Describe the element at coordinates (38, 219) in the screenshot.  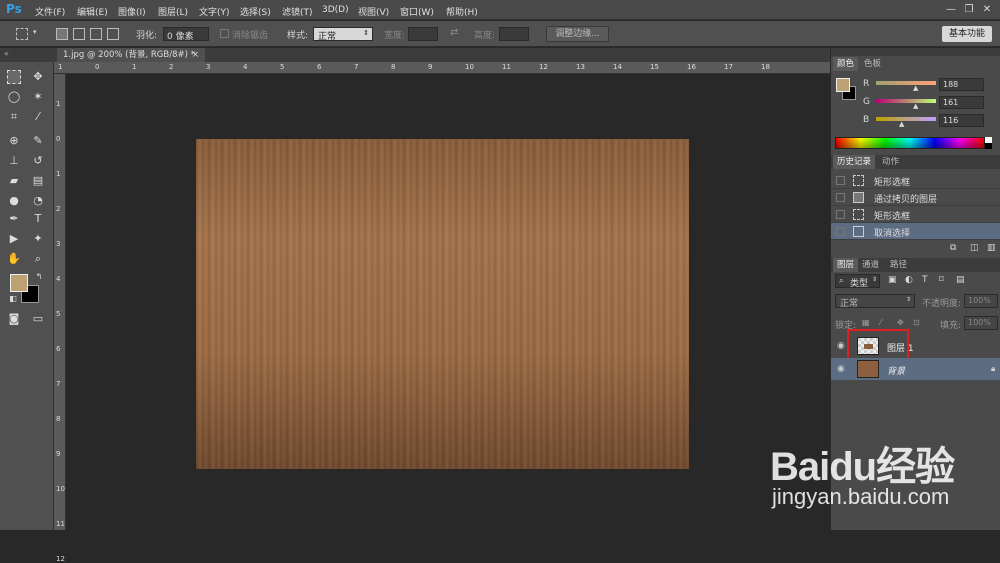
I see `type-tool-icon: T` at that location.